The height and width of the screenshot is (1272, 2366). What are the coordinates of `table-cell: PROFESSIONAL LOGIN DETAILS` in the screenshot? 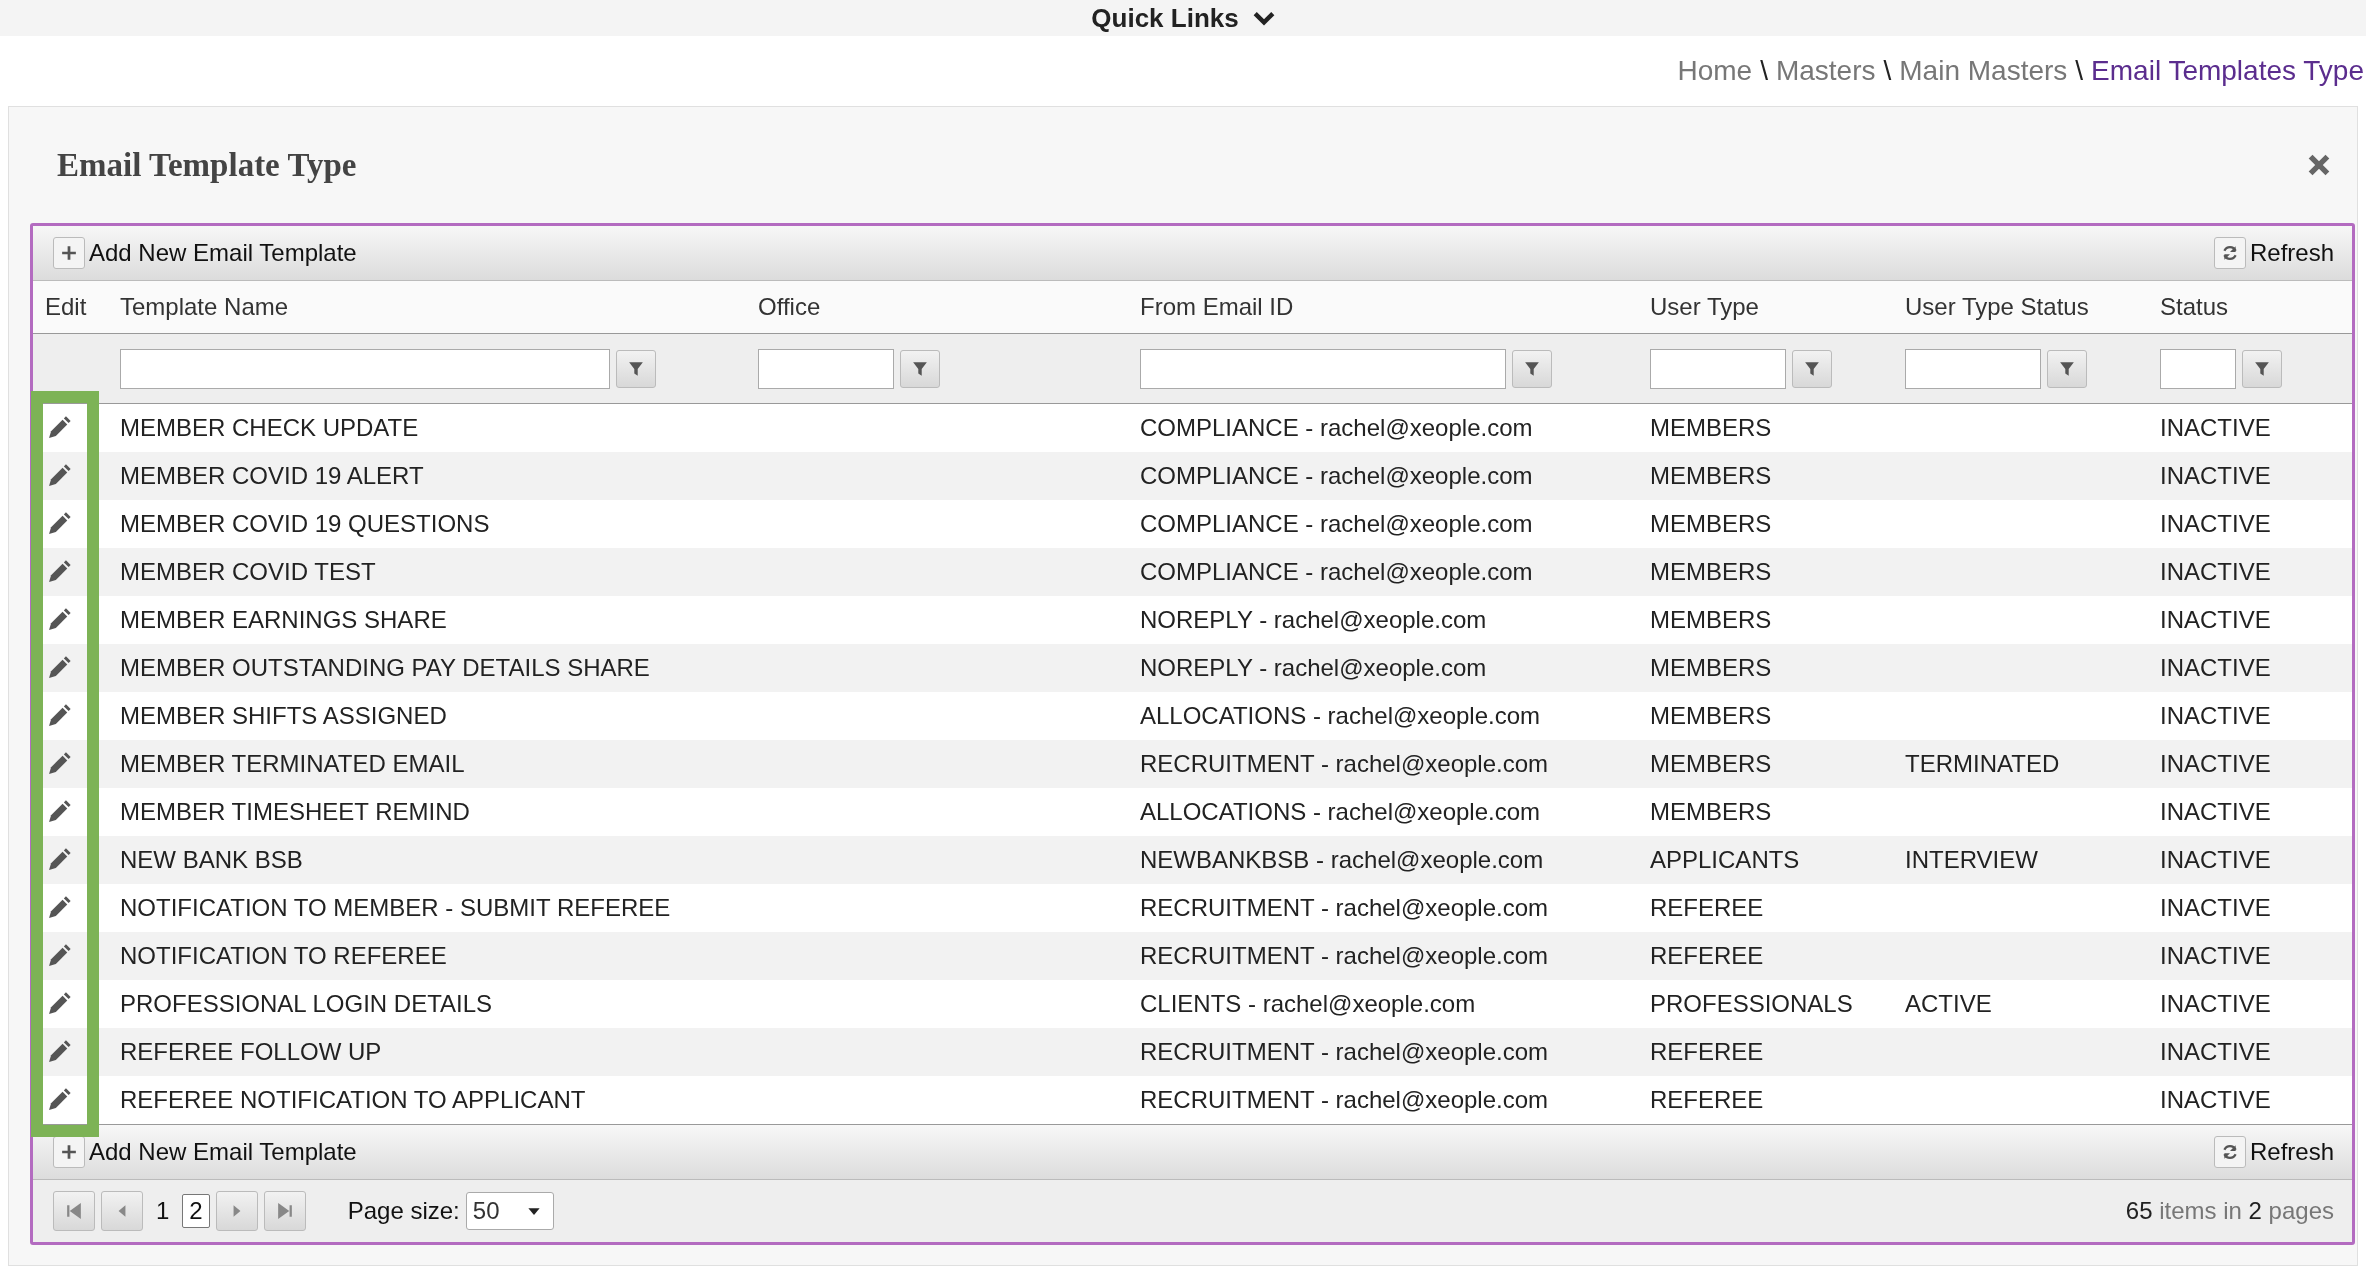 It's located at (427, 1004).